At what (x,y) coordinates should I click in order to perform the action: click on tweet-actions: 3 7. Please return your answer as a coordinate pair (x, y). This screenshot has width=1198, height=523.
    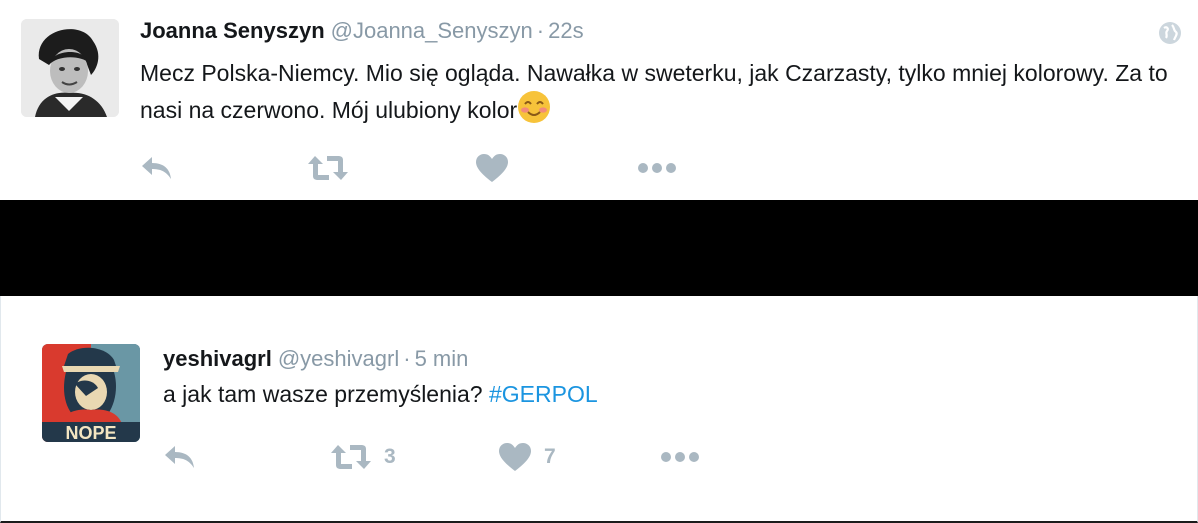
    Looking at the image, I should click on (443, 457).